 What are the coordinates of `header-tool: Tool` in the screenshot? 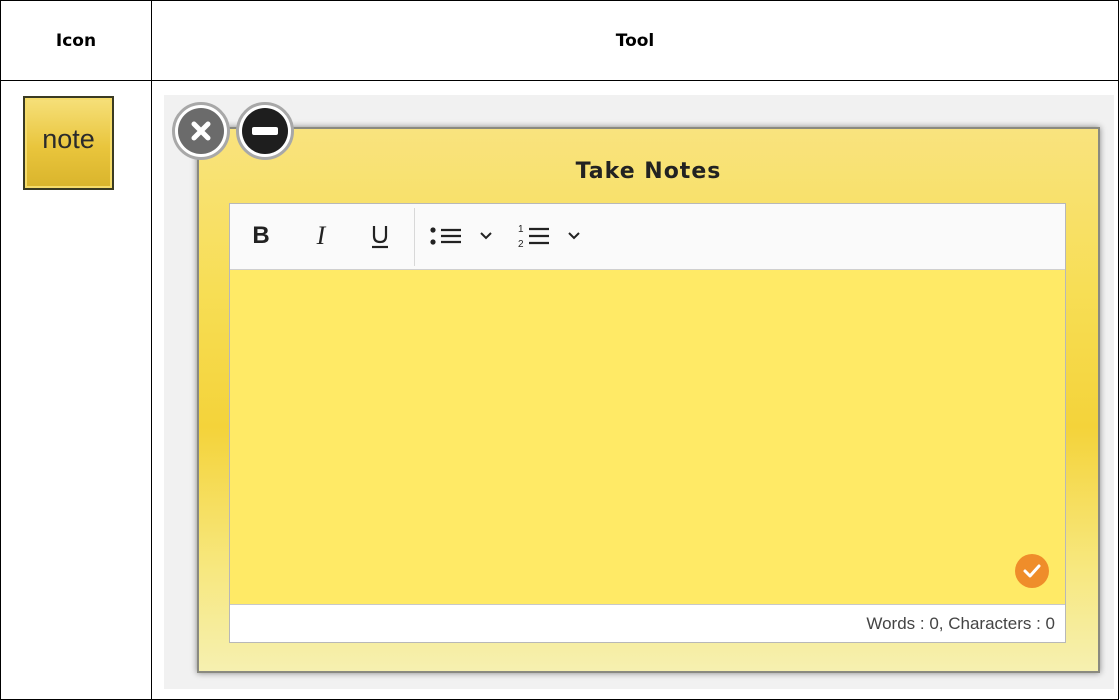 It's located at (635, 40).